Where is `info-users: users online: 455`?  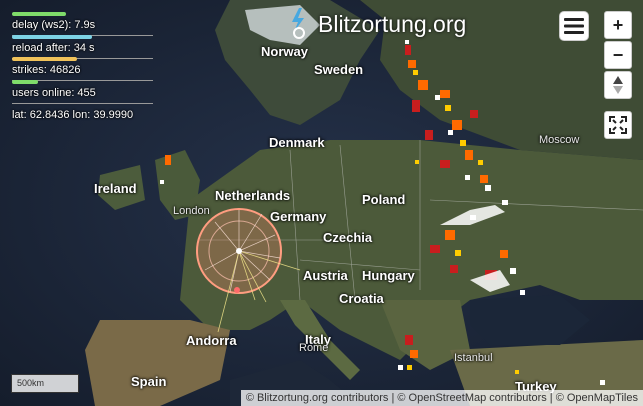 info-users: users online: 455 is located at coordinates (80, 91).